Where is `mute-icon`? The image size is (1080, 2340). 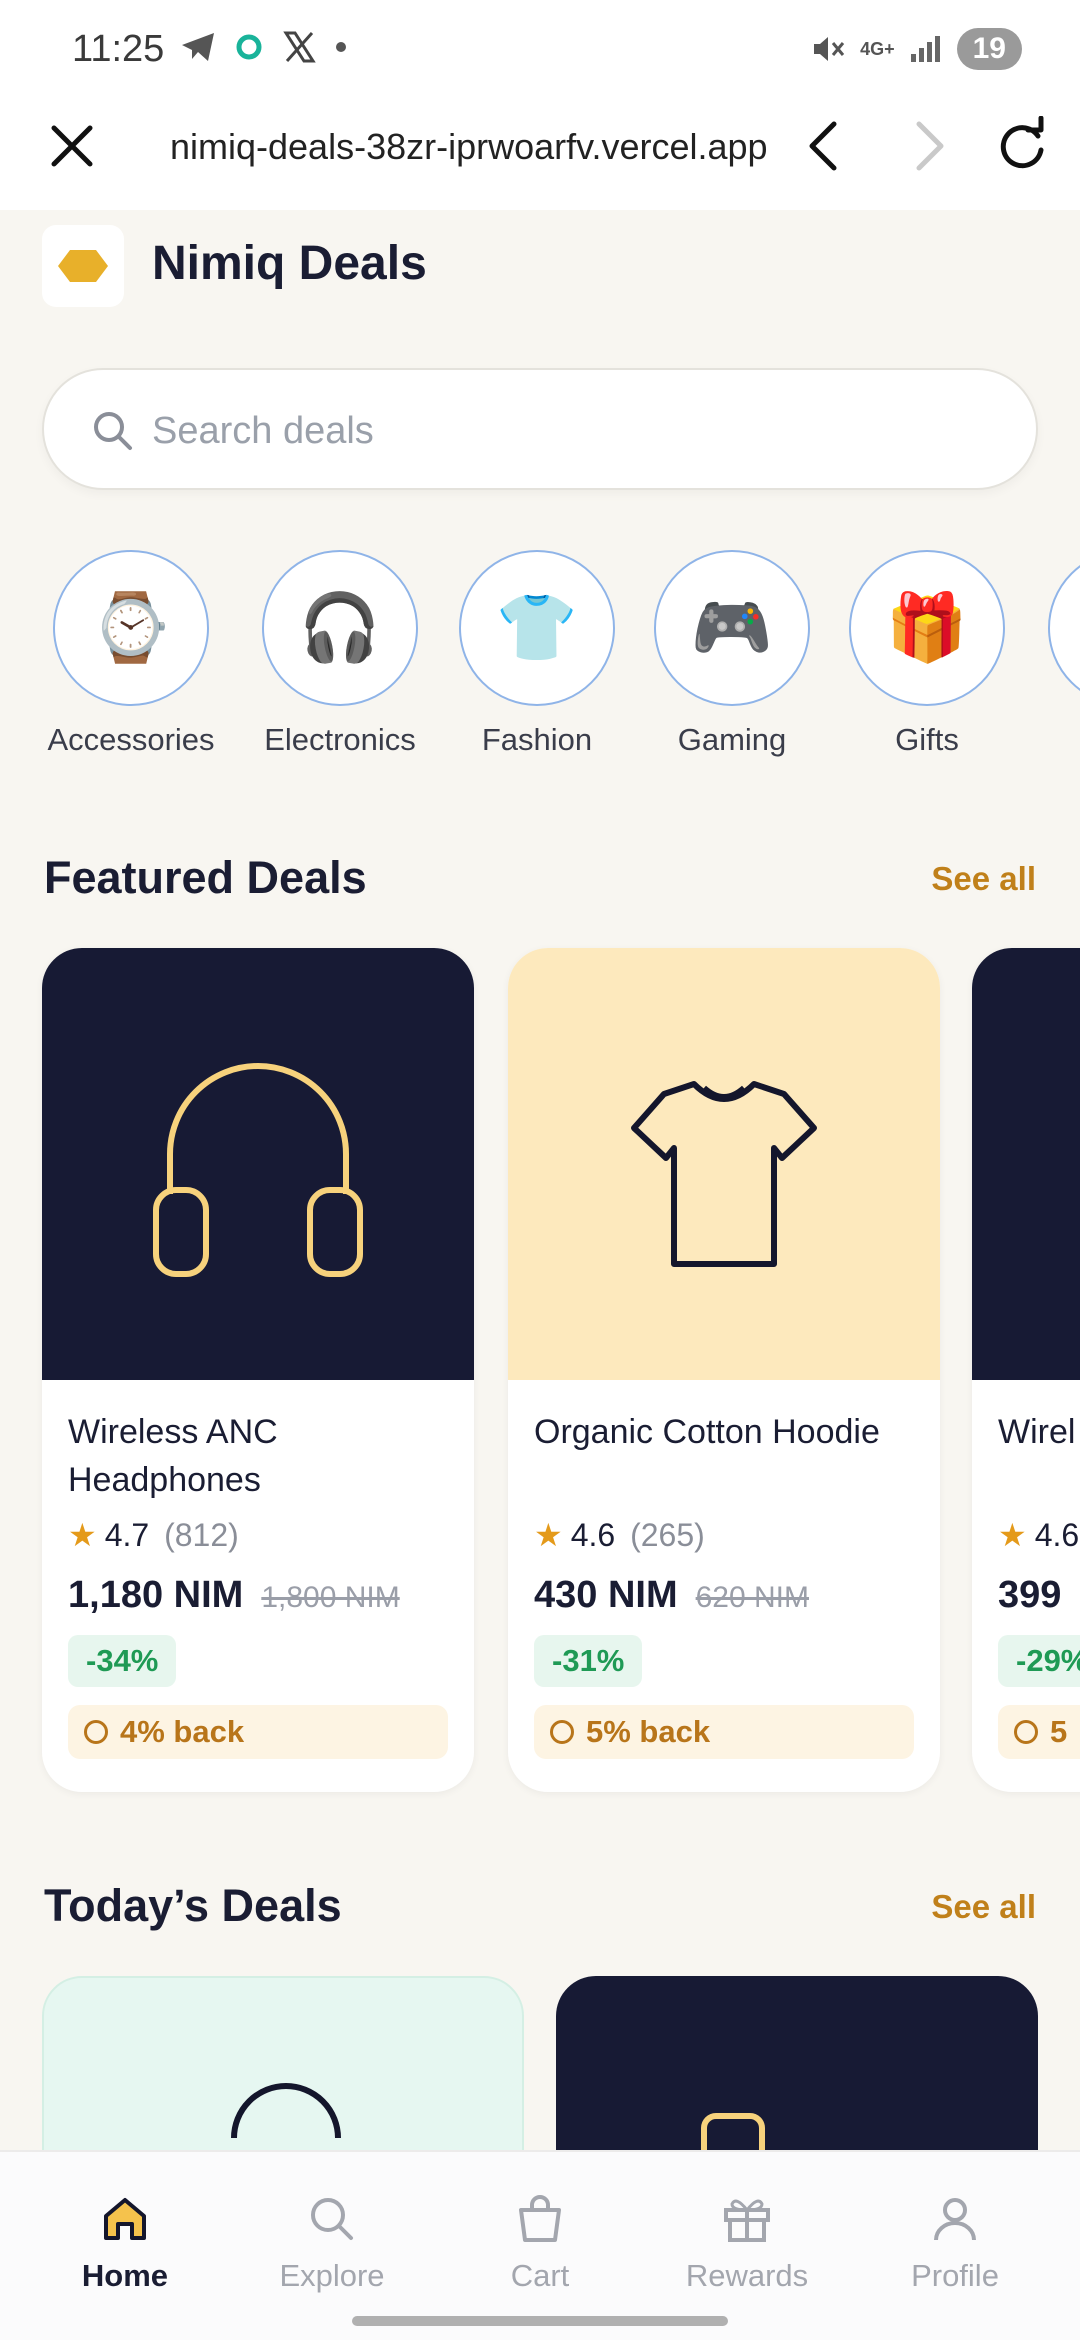
mute-icon is located at coordinates (829, 49).